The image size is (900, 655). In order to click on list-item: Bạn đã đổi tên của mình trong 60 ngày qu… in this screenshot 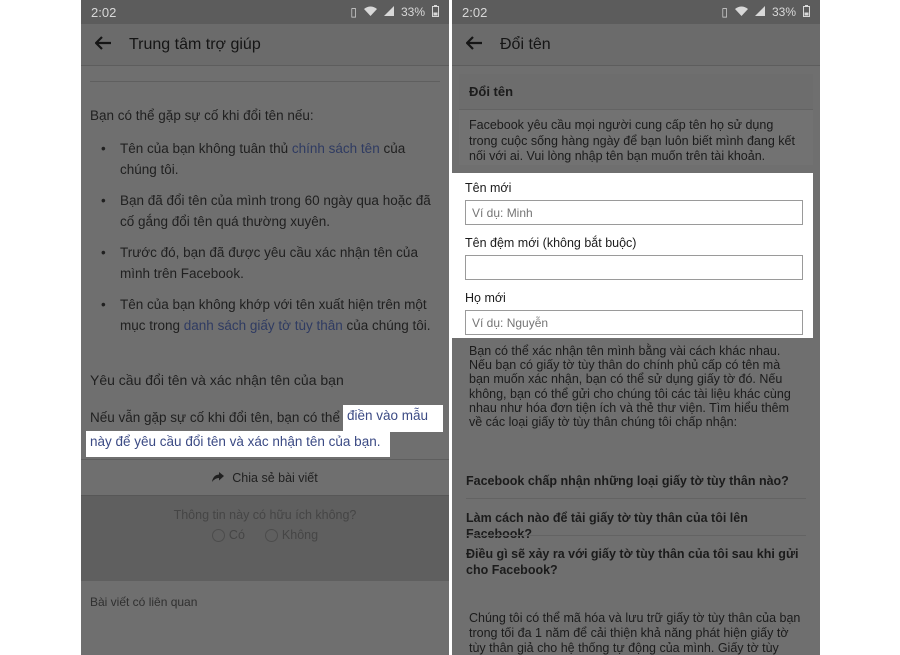, I will do `click(265, 211)`.